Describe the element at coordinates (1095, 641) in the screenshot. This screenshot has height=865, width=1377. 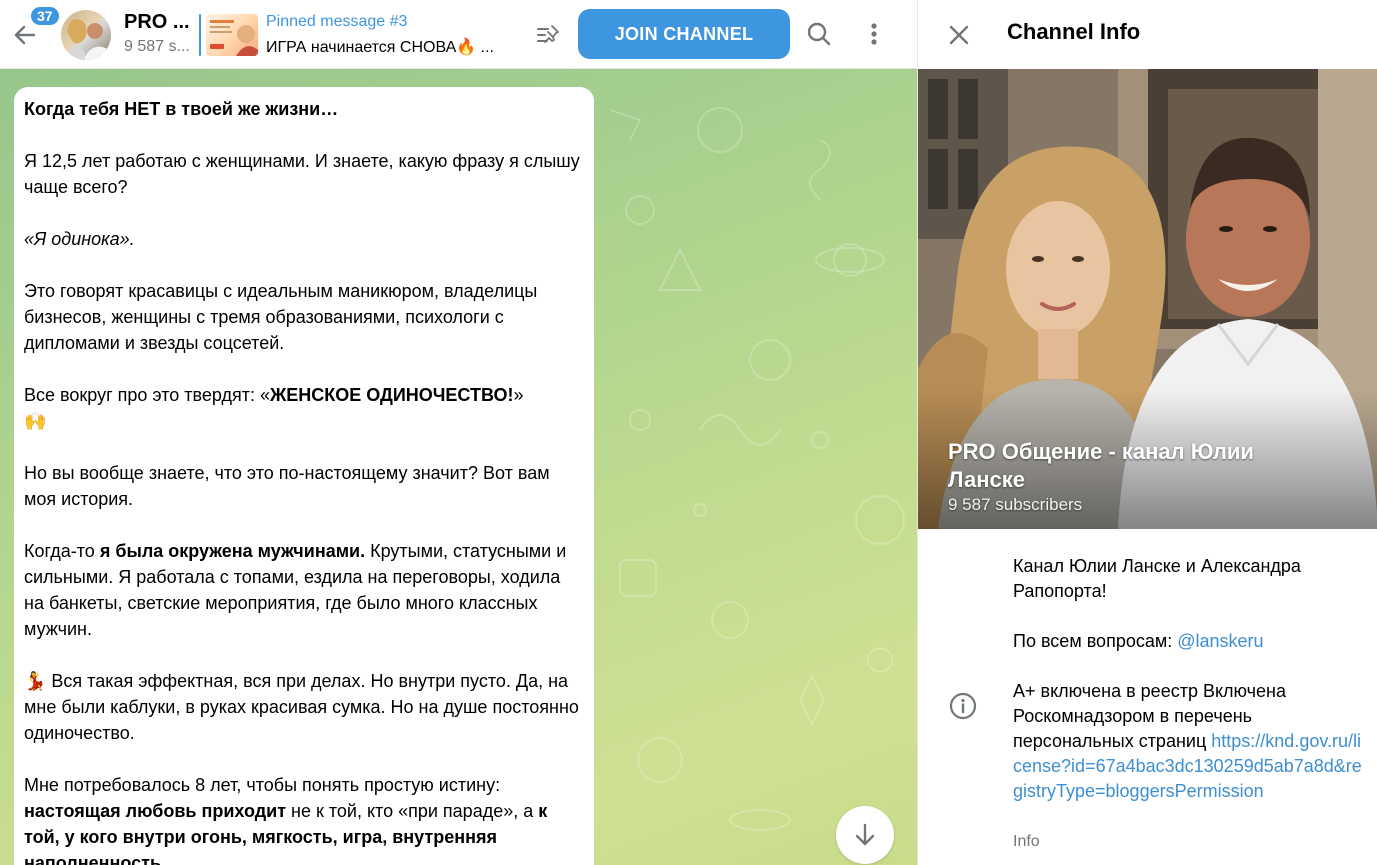
I see `description-text: По всем вопросам:` at that location.